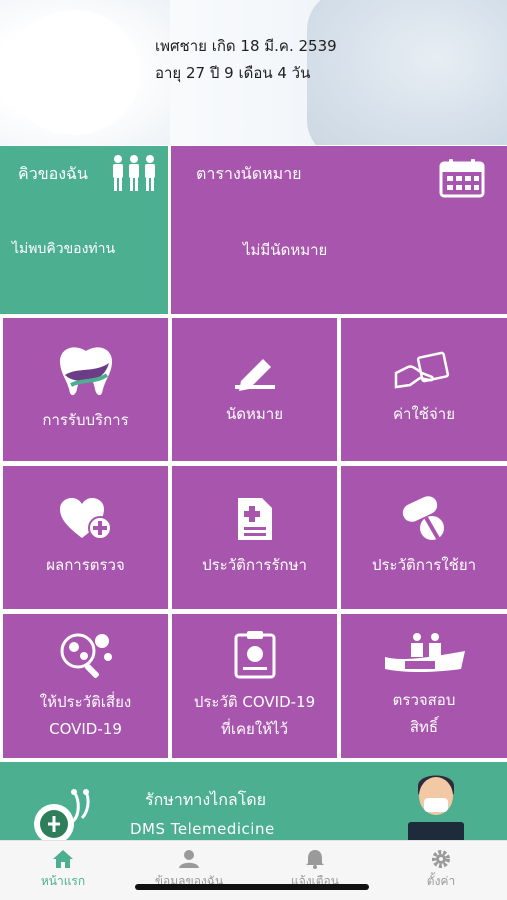 The height and width of the screenshot is (900, 507). Describe the element at coordinates (254, 729) in the screenshot. I see `covid-history-label-line2: ที่เคยให้ไว้` at that location.